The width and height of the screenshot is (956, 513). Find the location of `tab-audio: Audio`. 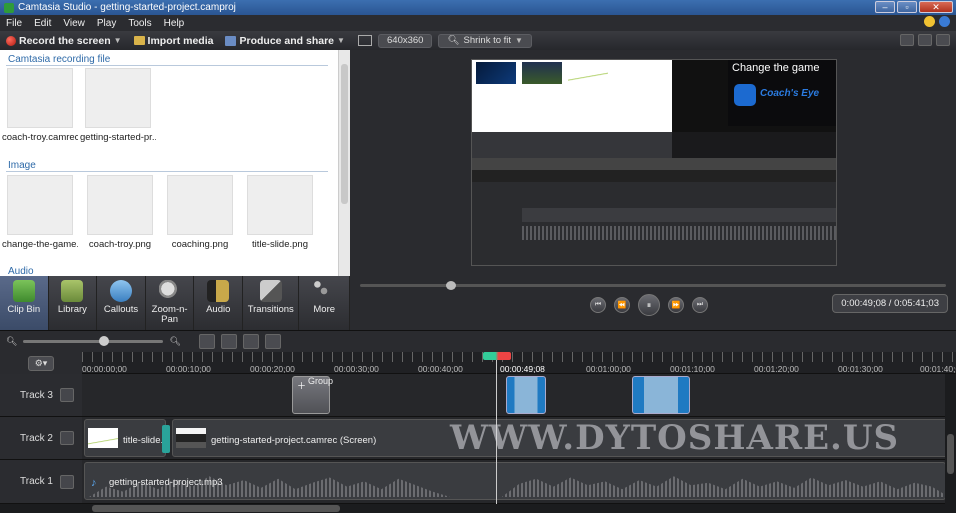

tab-audio: Audio is located at coordinates (219, 303).